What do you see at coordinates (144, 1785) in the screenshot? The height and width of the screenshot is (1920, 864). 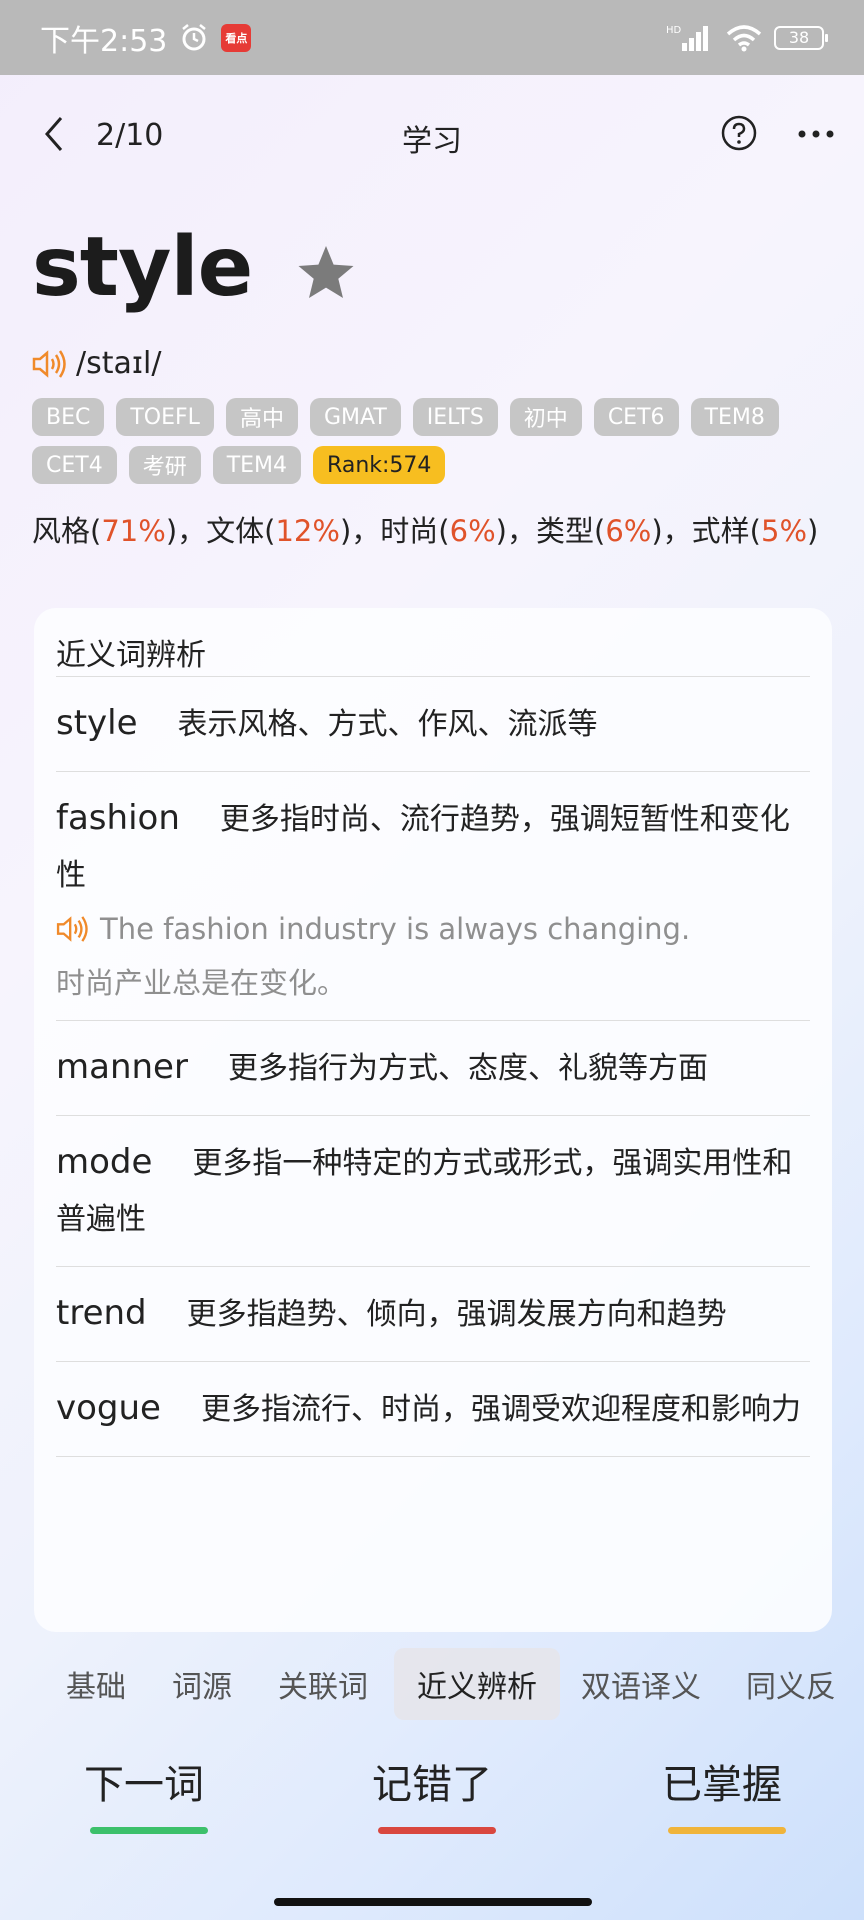 I see `next-word-label: 下一词` at bounding box center [144, 1785].